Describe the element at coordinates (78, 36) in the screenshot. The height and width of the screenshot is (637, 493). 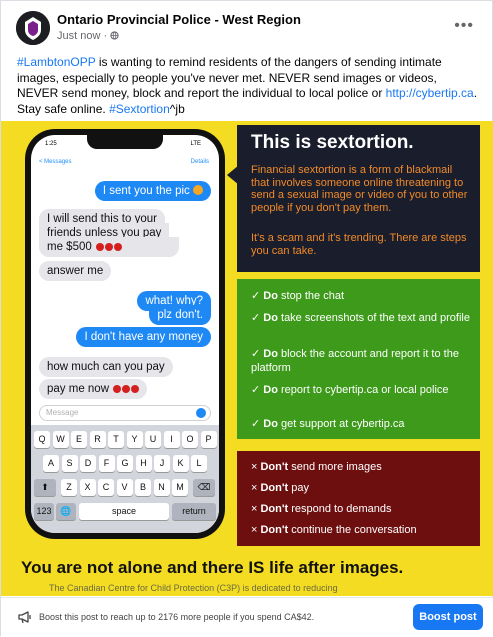
I see `timestamp: Just now` at that location.